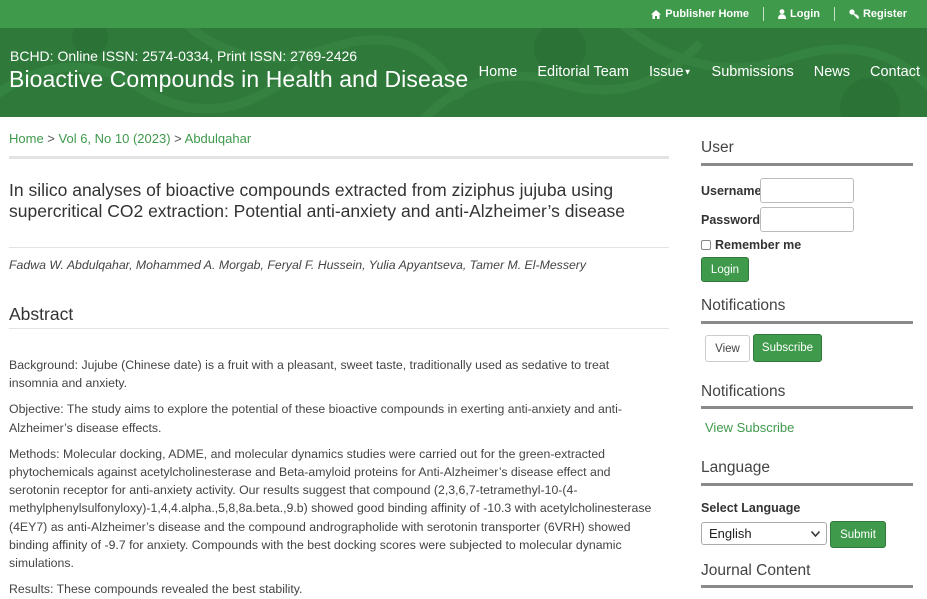  I want to click on select-language-label: Select Language, so click(751, 508).